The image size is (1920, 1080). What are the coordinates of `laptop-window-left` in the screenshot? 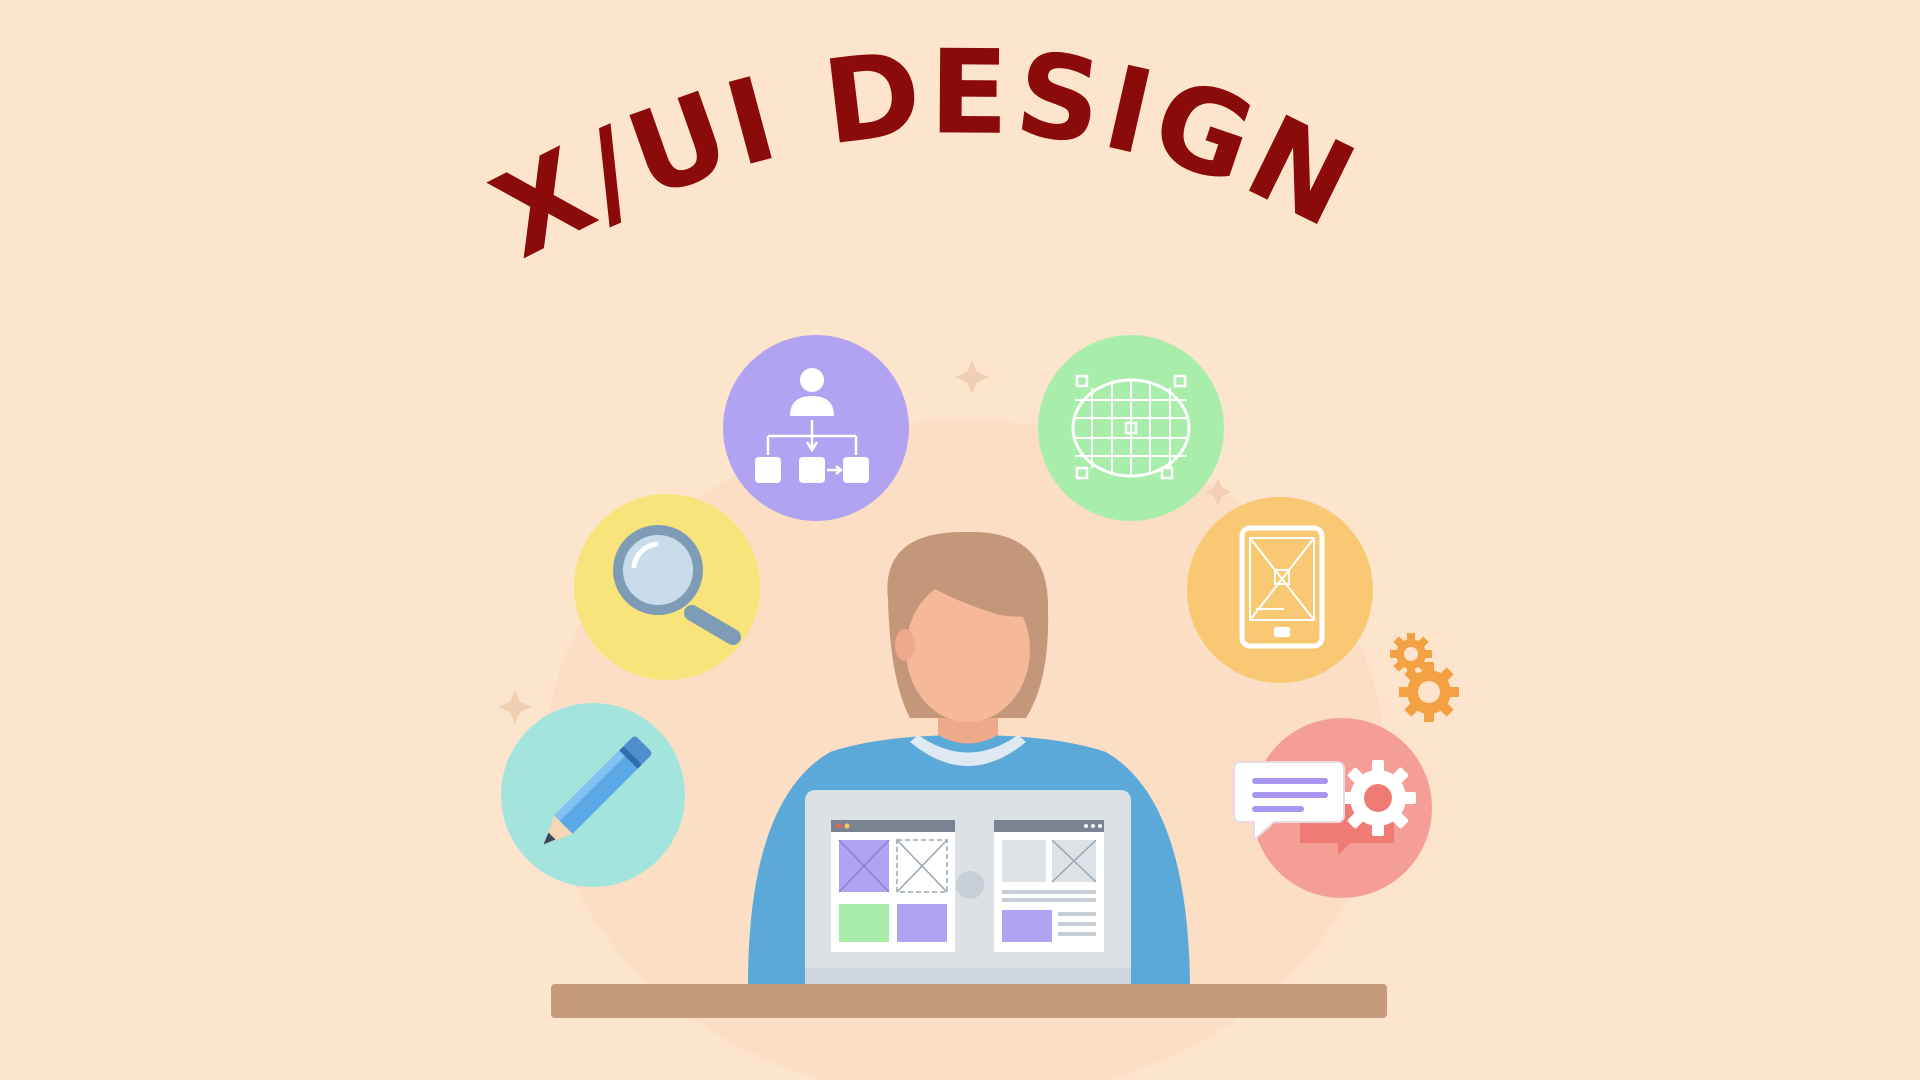 It's located at (893, 886).